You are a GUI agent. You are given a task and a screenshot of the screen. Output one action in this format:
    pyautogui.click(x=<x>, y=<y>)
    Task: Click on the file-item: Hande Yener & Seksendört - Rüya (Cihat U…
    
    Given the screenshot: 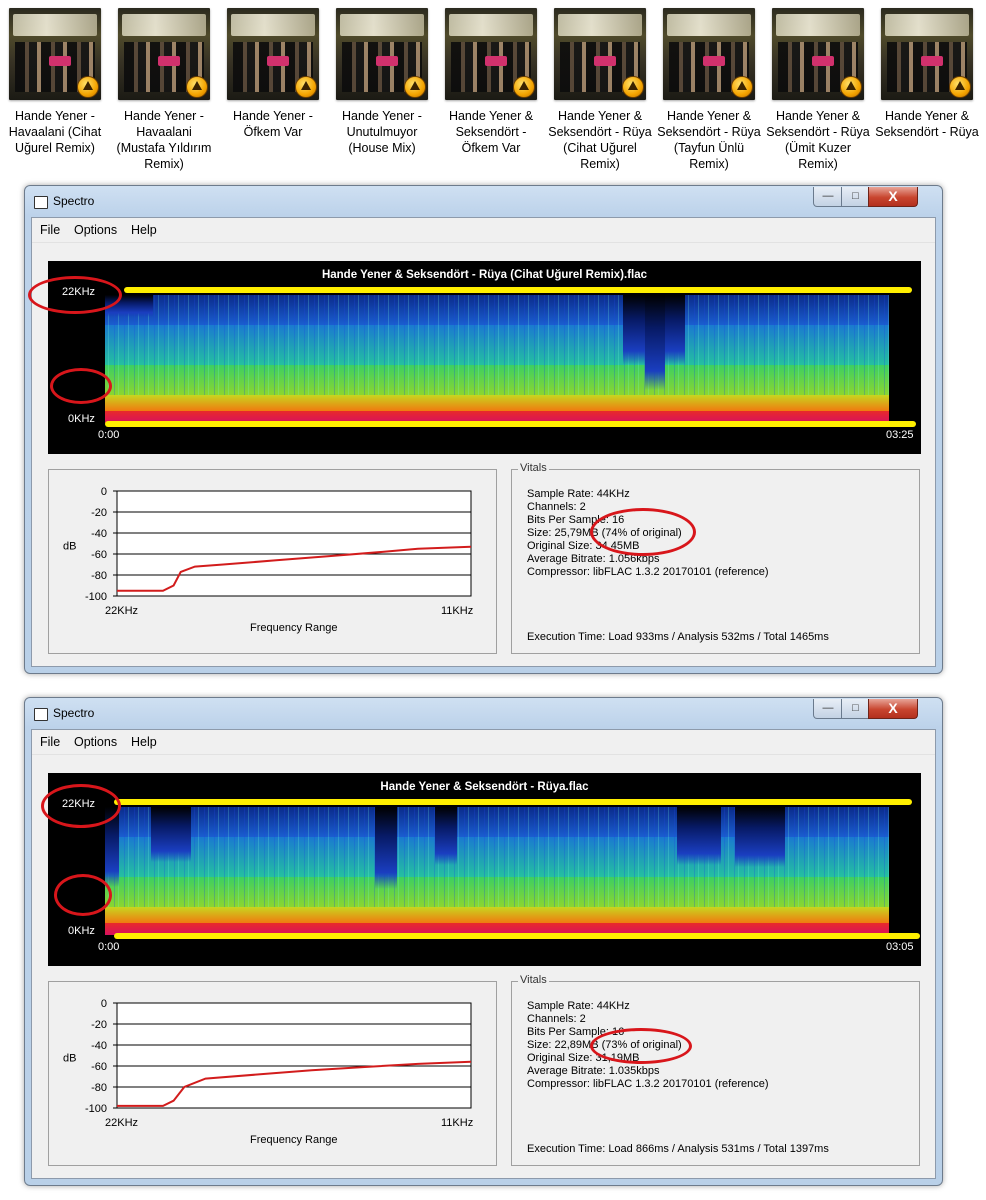 What is the action you would take?
    pyautogui.click(x=600, y=90)
    